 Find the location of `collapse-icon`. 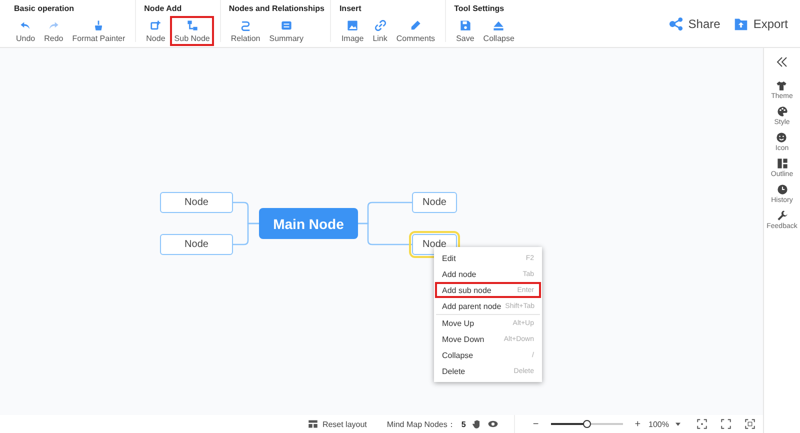

collapse-icon is located at coordinates (782, 62).